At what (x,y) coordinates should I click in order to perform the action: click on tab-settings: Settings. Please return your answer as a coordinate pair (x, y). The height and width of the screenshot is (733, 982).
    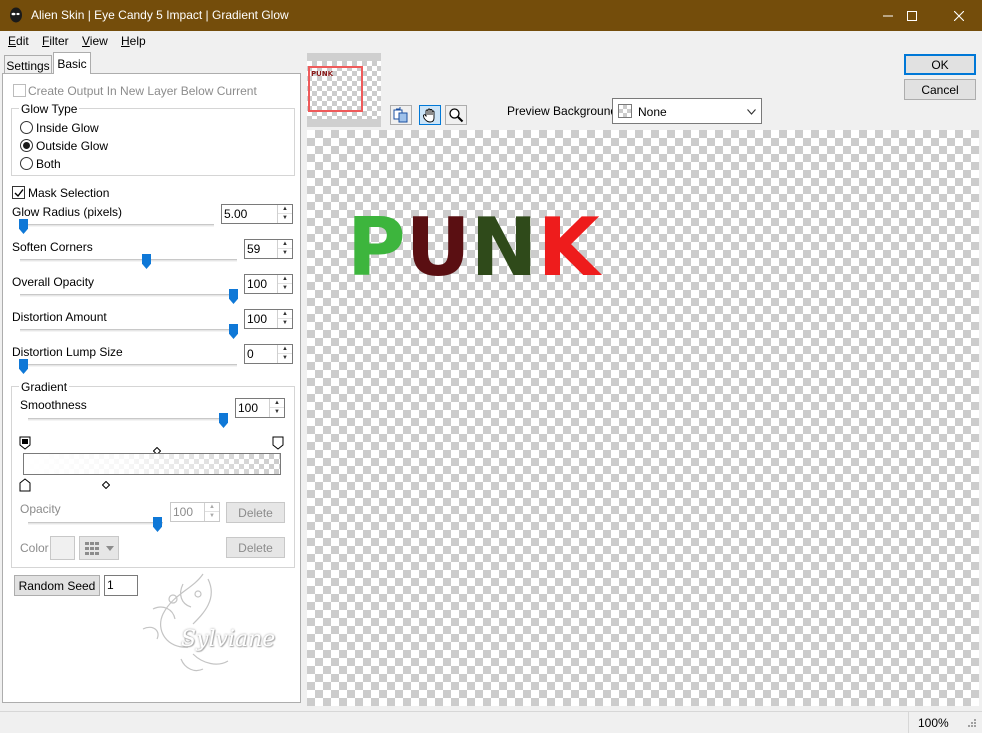
    Looking at the image, I should click on (28, 65).